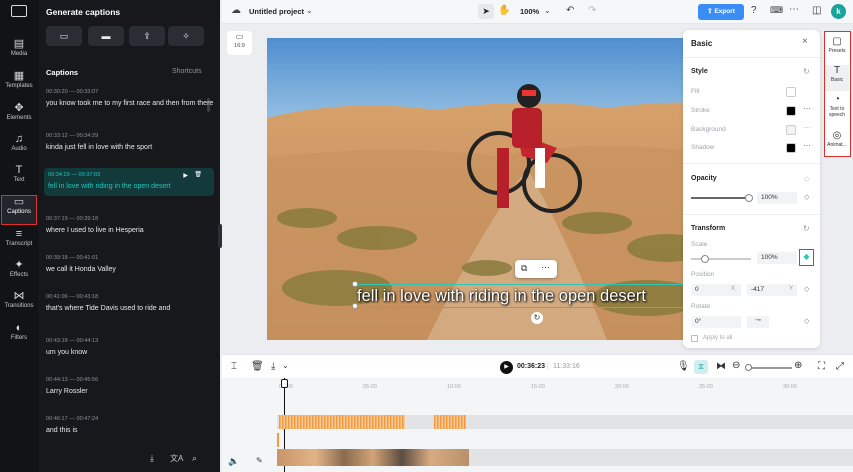 This screenshot has height=472, width=853. Describe the element at coordinates (547, 10) in the screenshot. I see `zoom-chevron-icon: ⌄` at that location.